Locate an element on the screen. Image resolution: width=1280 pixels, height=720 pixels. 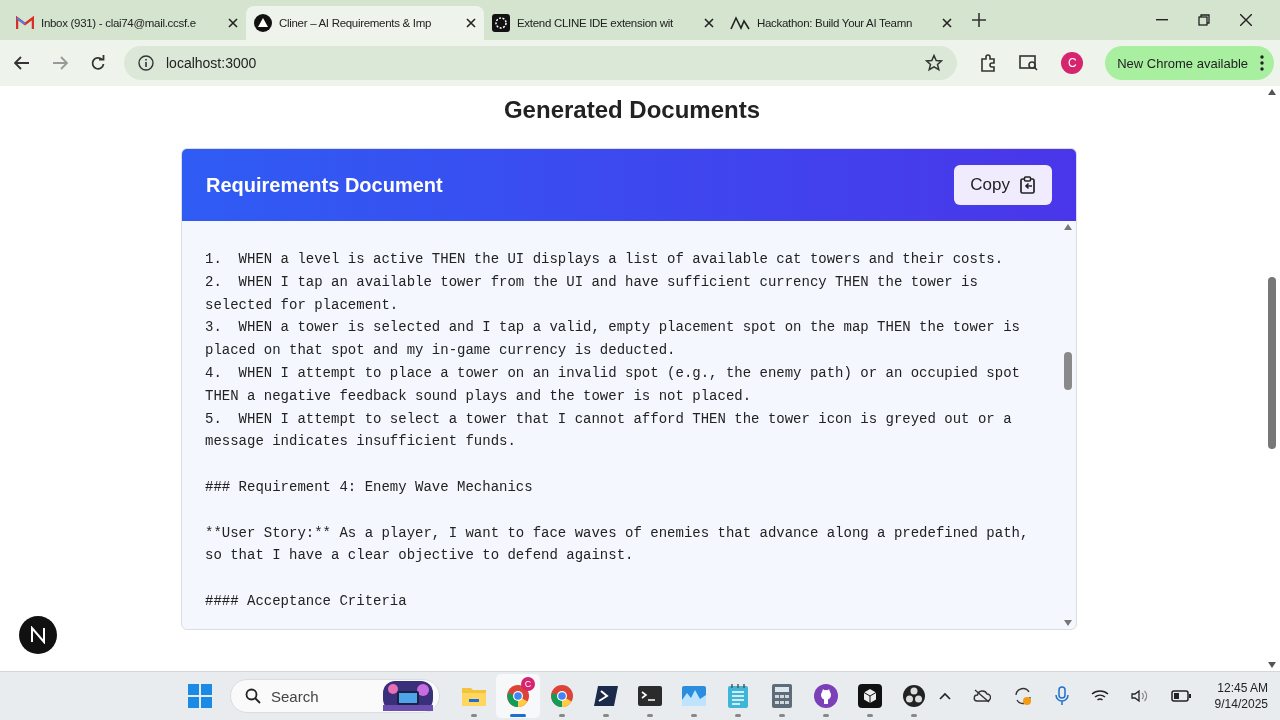
chevron-up-icon is located at coordinates (944, 696).